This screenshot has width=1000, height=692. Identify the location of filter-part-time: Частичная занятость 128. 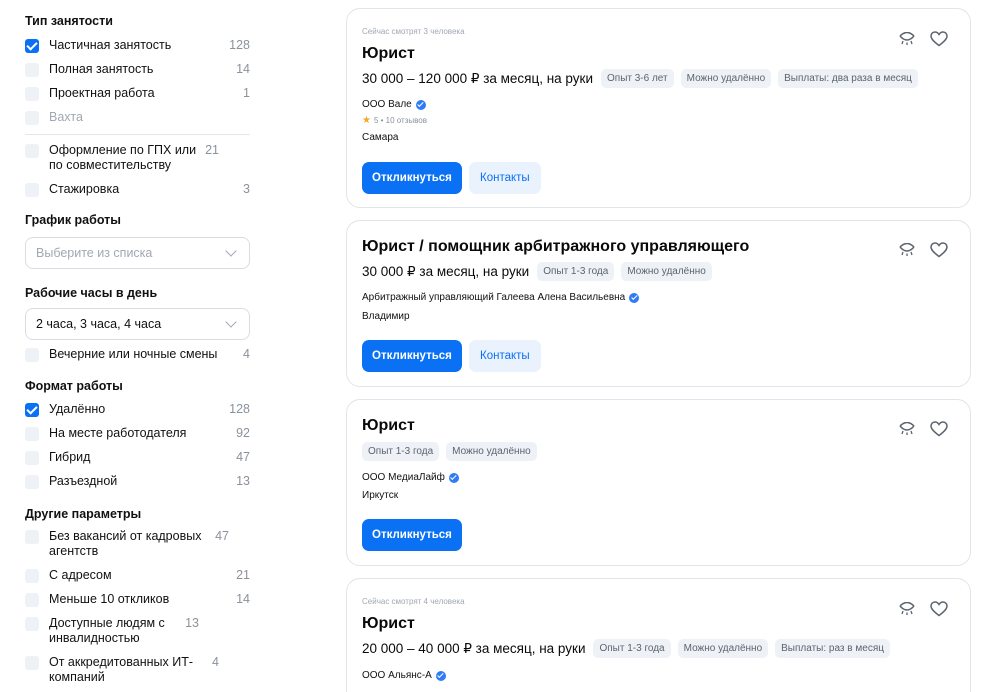
(137, 45).